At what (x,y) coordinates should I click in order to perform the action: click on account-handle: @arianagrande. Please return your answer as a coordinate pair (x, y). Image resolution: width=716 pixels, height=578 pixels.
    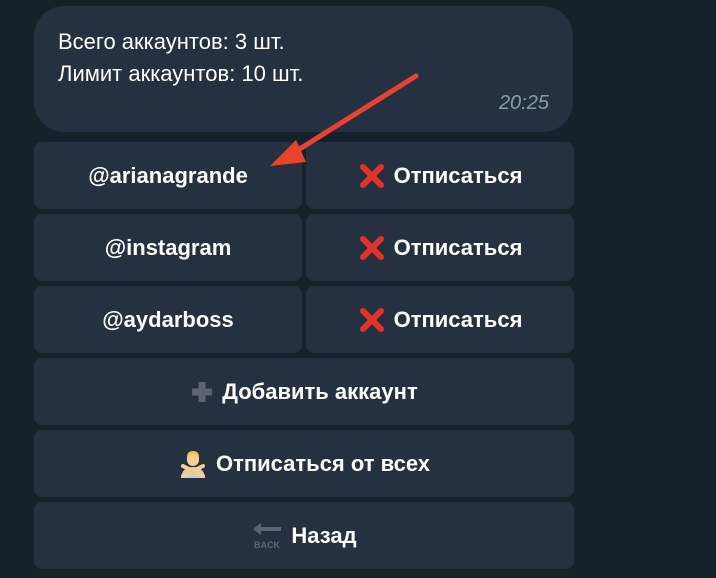
    Looking at the image, I should click on (168, 175).